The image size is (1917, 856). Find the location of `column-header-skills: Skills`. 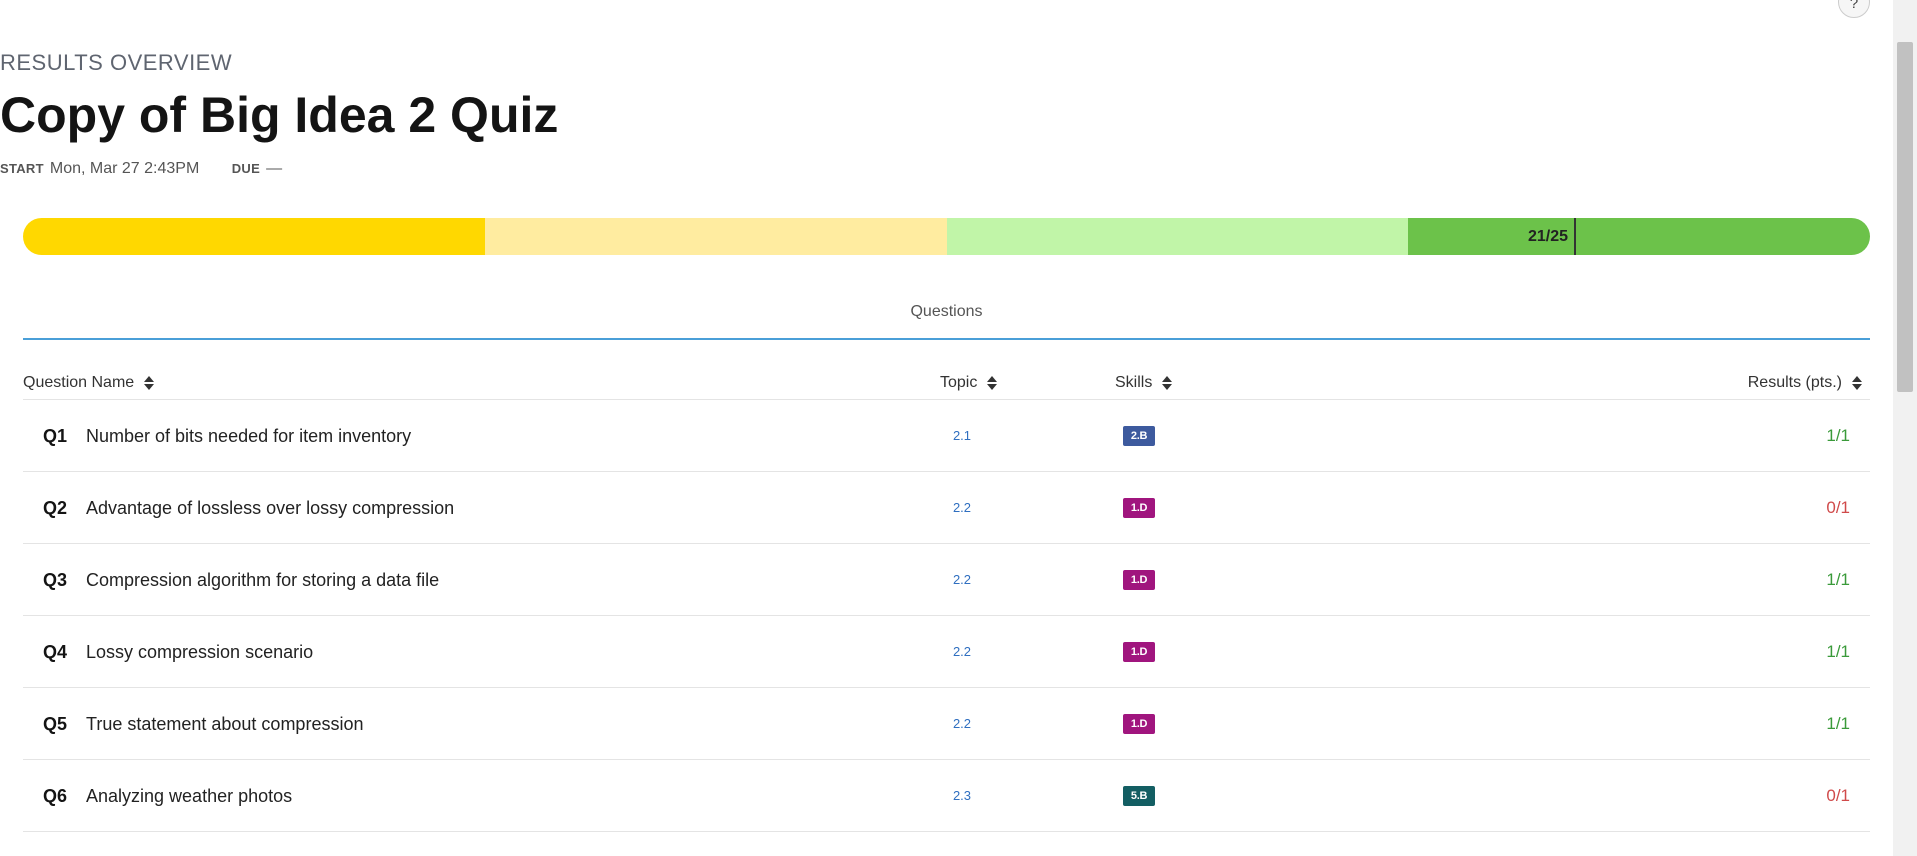

column-header-skills: Skills is located at coordinates (1144, 383).